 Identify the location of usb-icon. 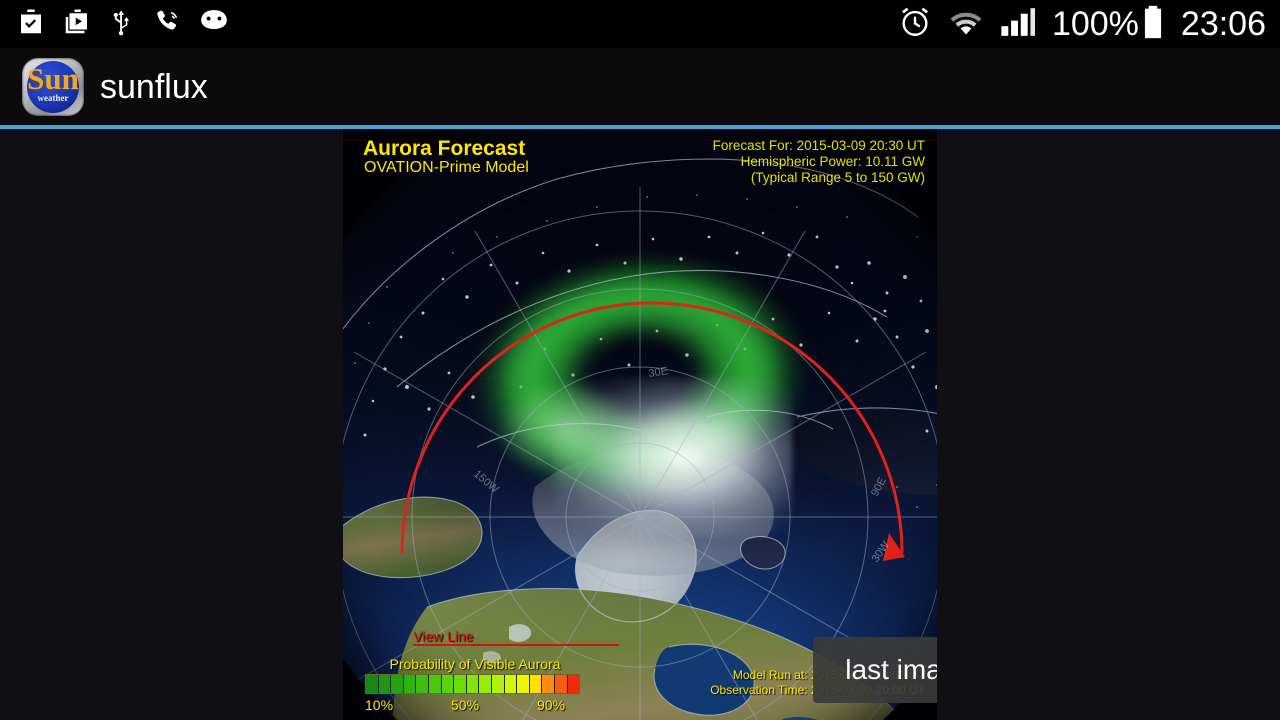
(122, 24).